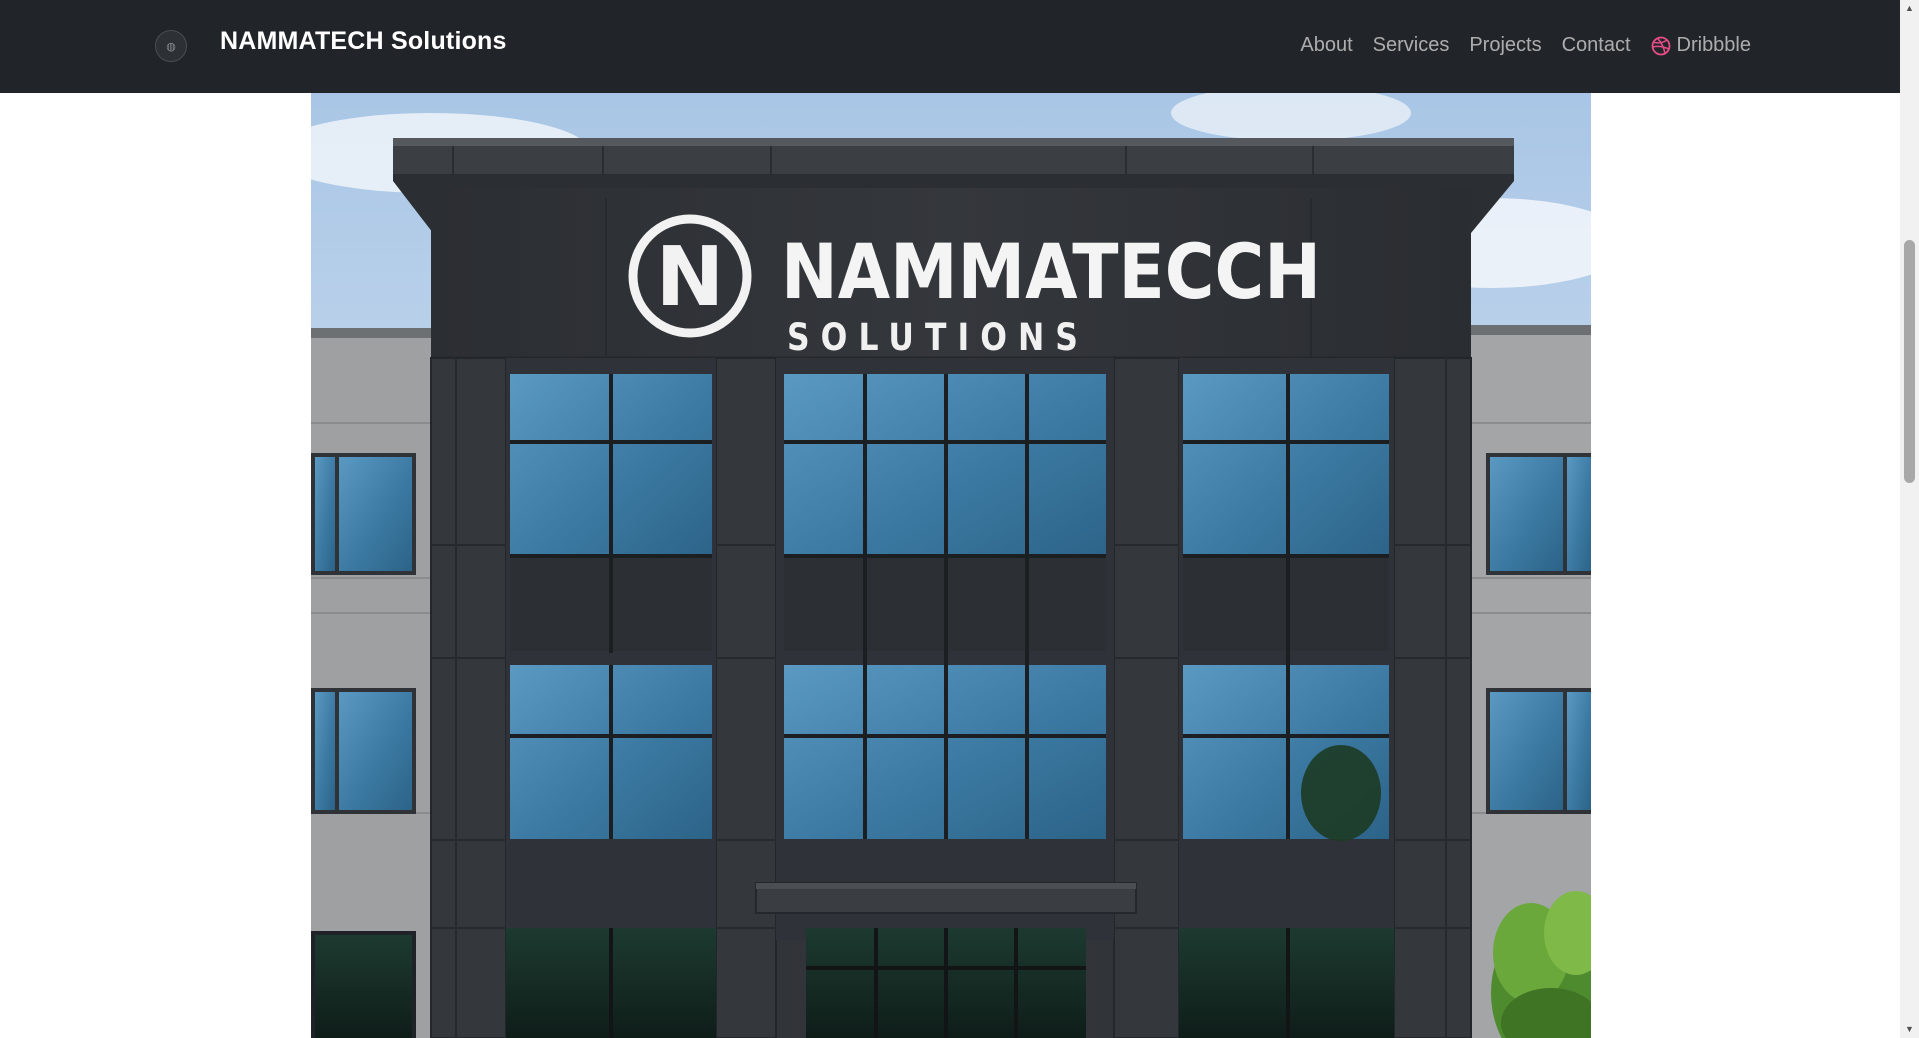  Describe the element at coordinates (611, 649) in the screenshot. I see `window-bay-left` at that location.